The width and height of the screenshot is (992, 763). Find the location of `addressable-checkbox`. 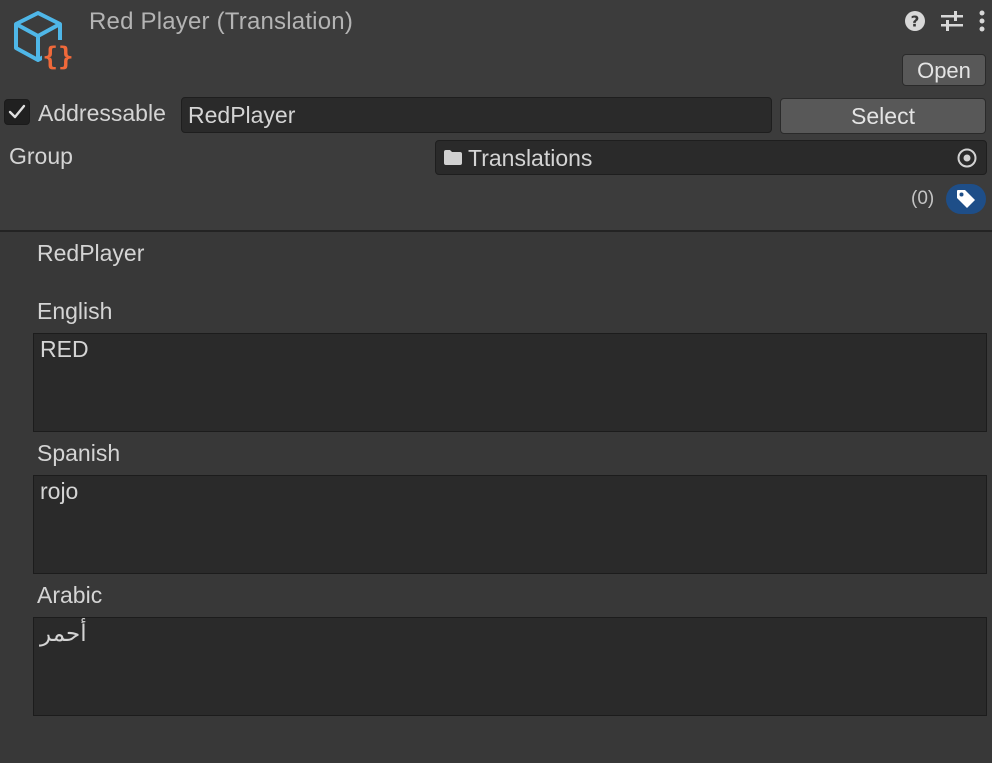

addressable-checkbox is located at coordinates (17, 112).